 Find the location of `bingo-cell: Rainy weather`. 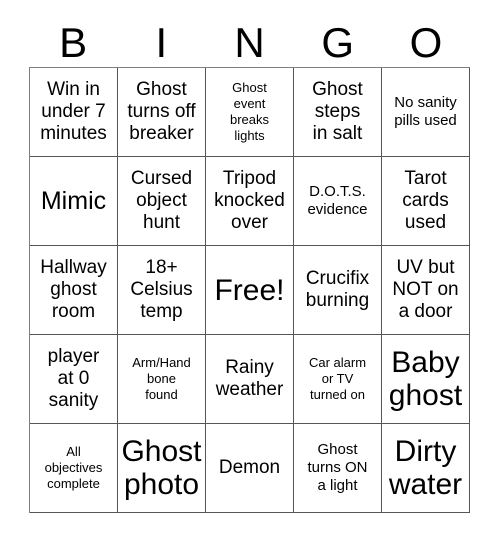

bingo-cell: Rainy weather is located at coordinates (250, 379).